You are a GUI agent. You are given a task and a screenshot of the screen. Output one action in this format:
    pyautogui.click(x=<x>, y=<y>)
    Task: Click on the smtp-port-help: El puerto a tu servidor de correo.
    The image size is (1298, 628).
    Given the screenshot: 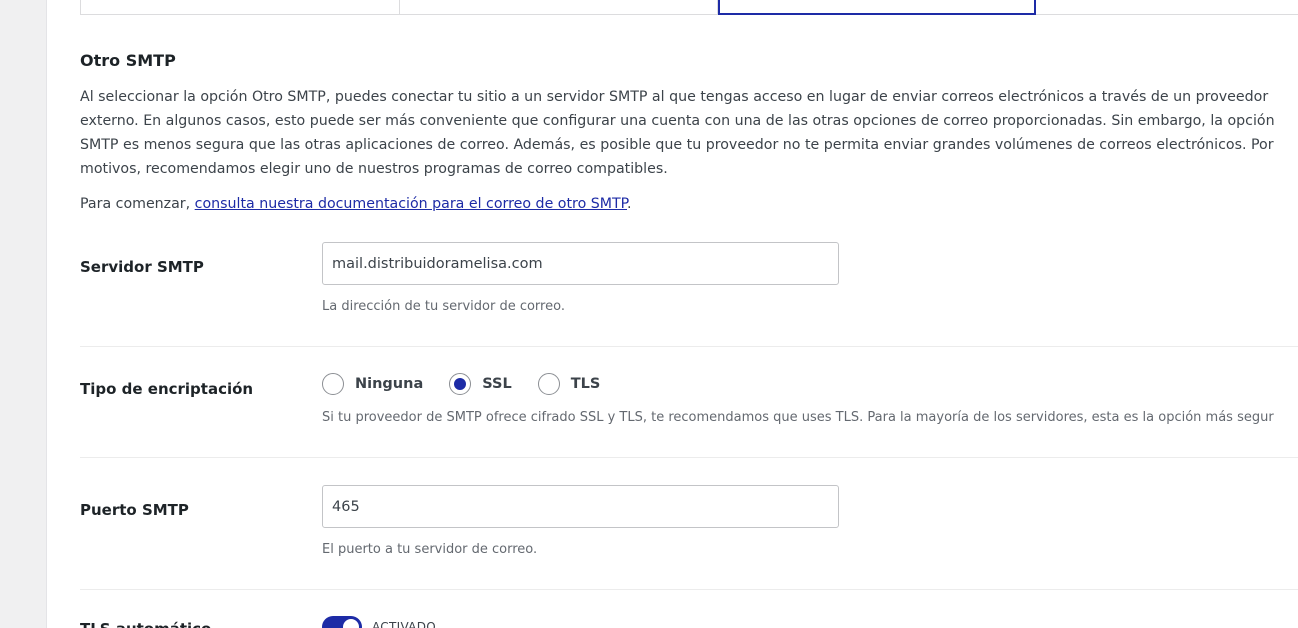 What is the action you would take?
    pyautogui.click(x=430, y=549)
    